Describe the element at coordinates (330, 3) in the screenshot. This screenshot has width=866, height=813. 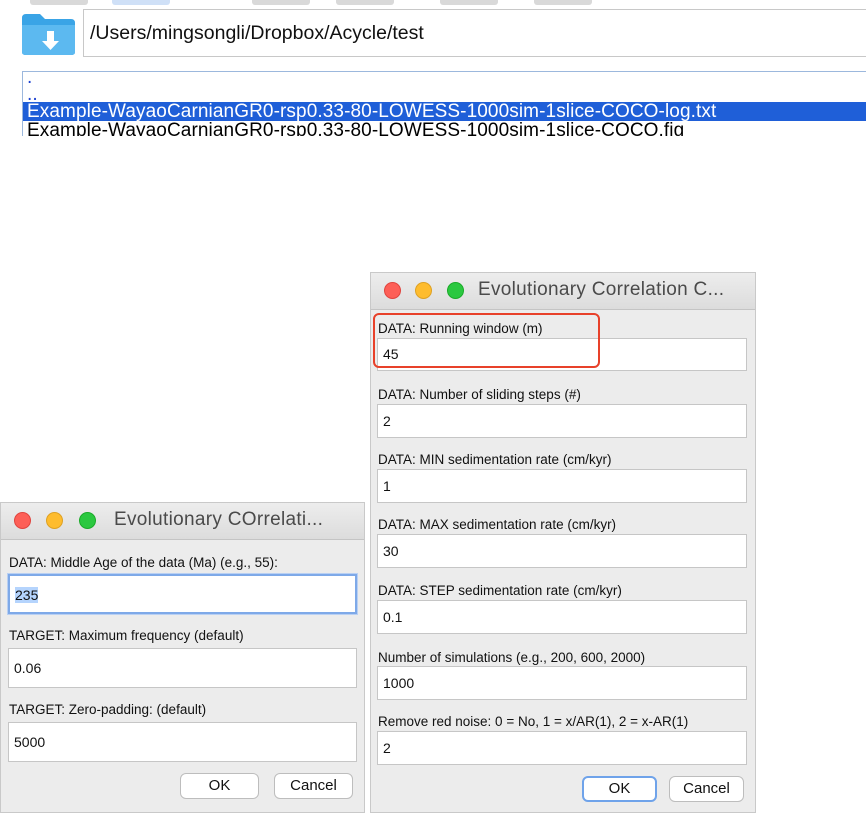
I see `toolbar-strip` at that location.